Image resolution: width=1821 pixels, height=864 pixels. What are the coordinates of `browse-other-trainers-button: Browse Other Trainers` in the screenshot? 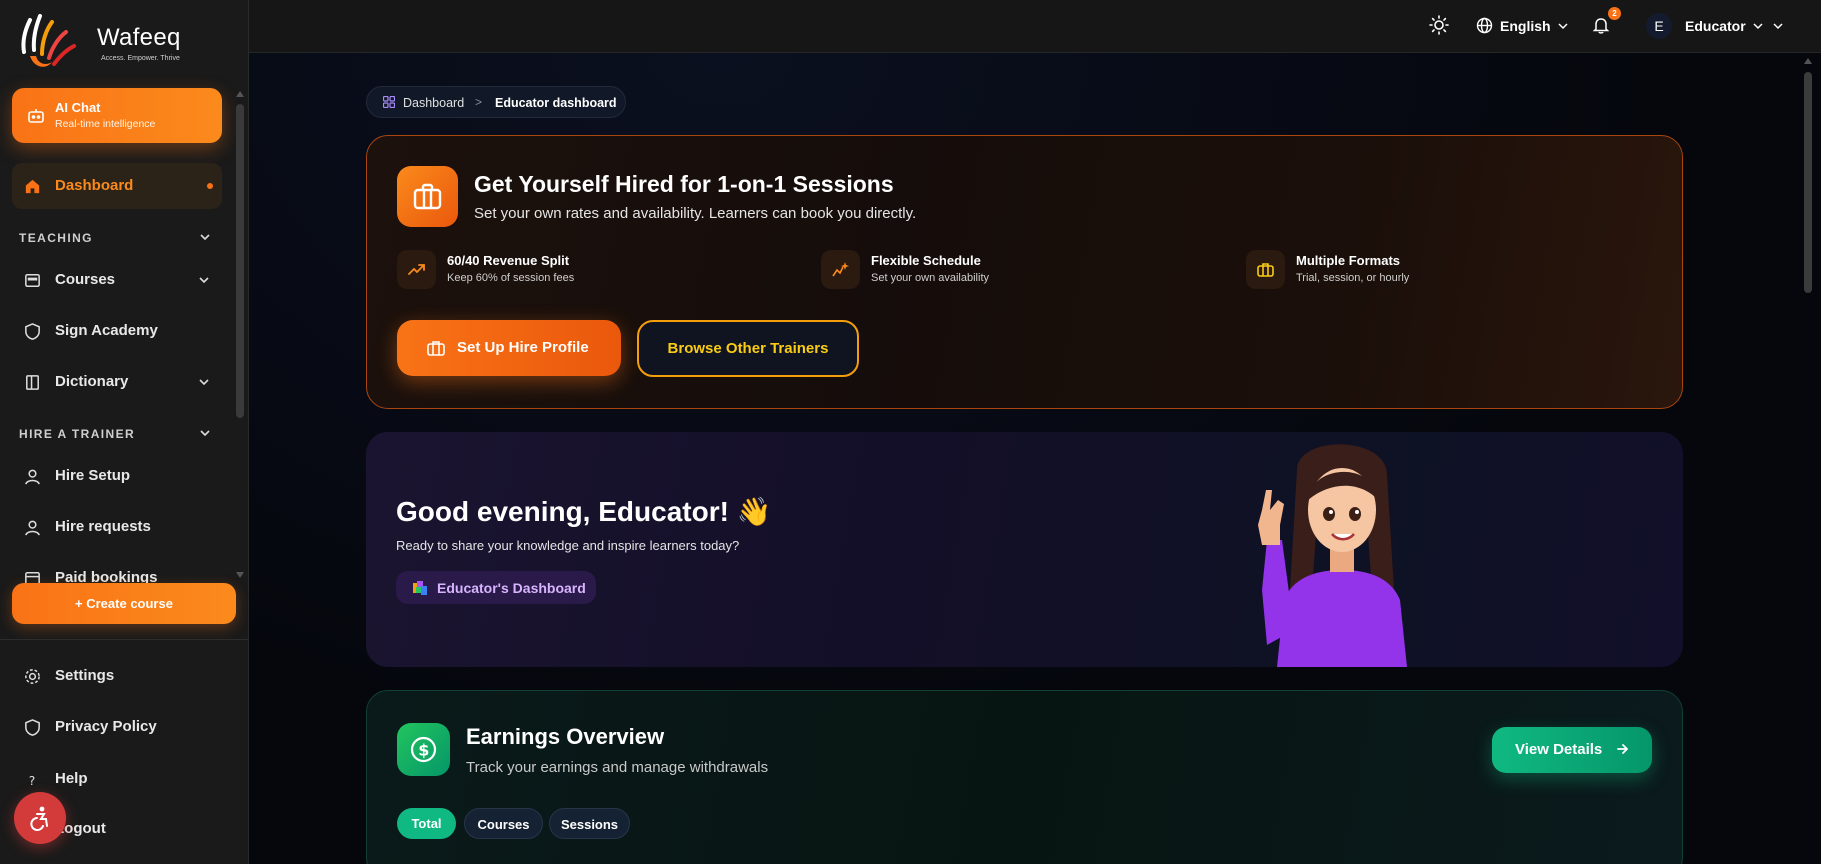 It's located at (748, 348).